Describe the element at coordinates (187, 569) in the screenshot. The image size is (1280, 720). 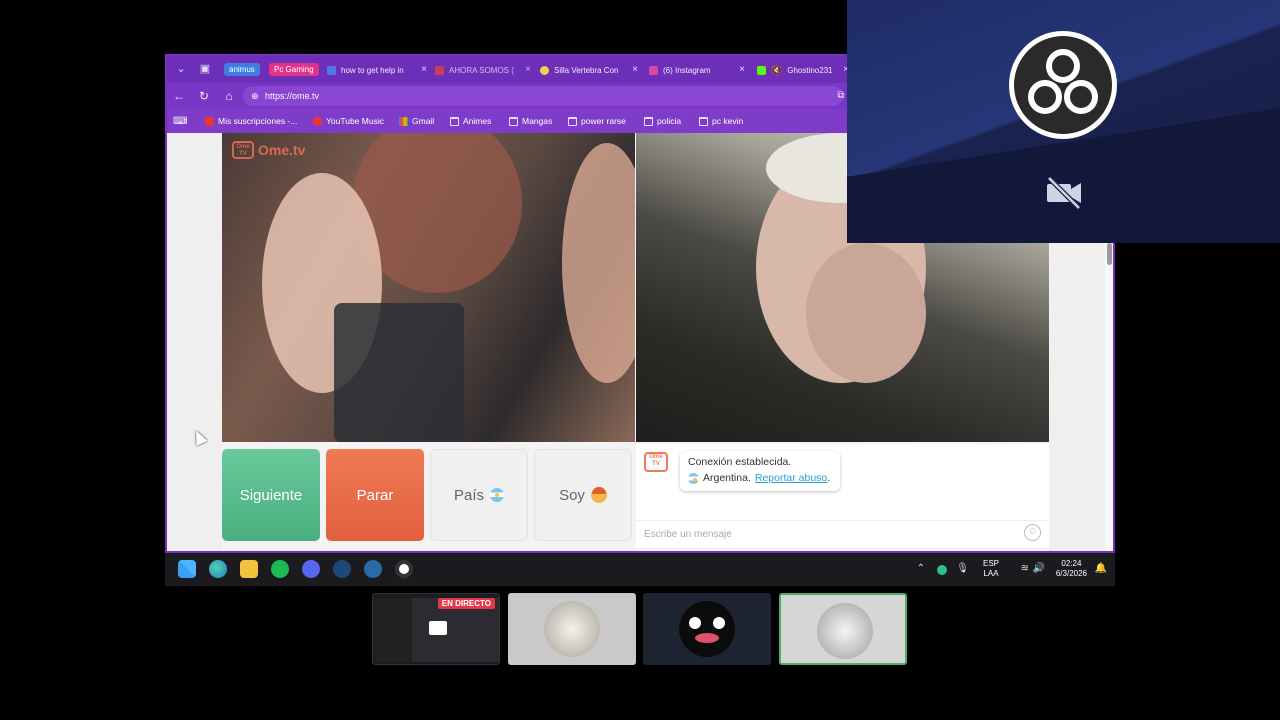
I see `start-icon` at that location.